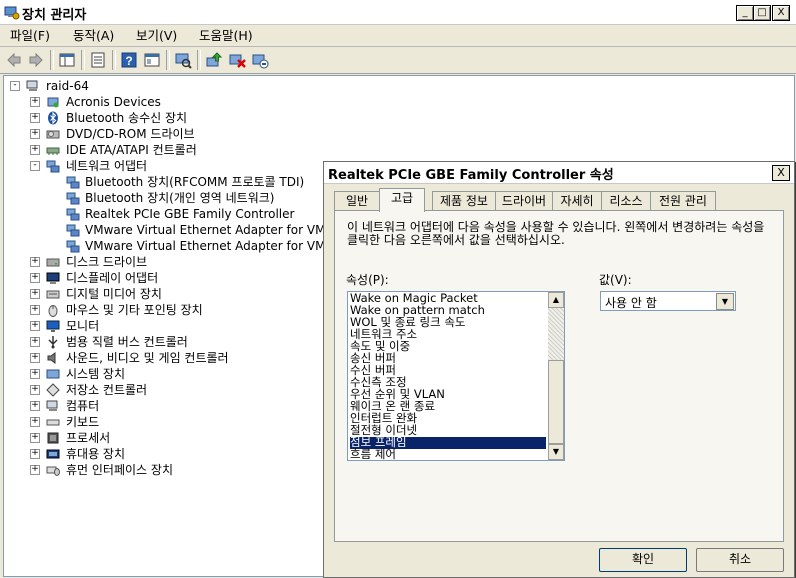  What do you see at coordinates (30, 35) in the screenshot?
I see `menu-file: 파일(F)` at bounding box center [30, 35].